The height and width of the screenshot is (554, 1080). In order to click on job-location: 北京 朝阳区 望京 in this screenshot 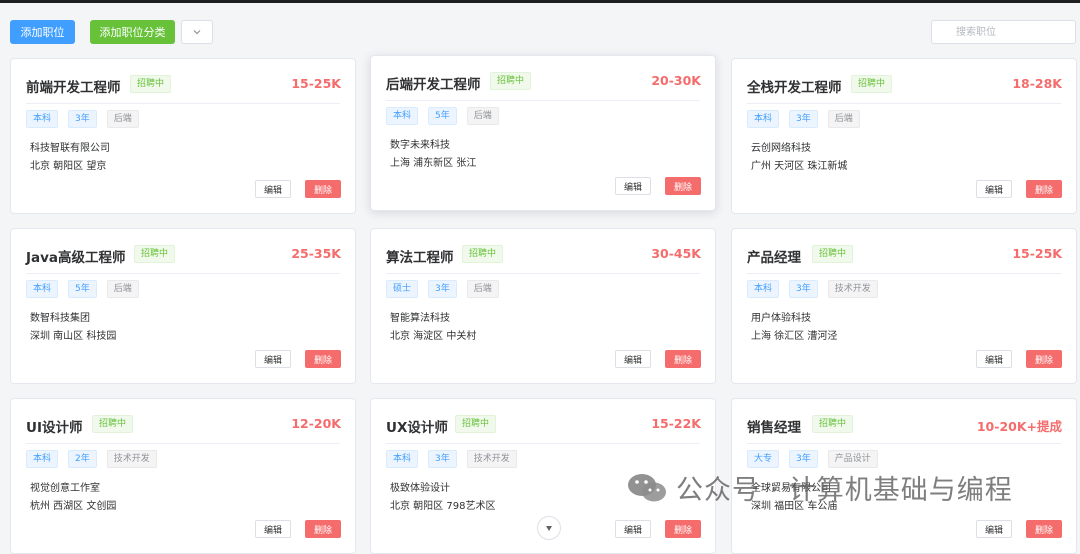, I will do `click(68, 166)`.